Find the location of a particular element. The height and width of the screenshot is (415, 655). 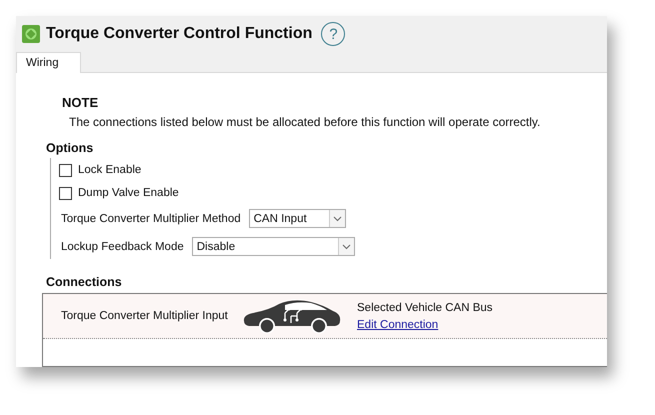

connection-name: Torque Converter Multiplier Input is located at coordinates (145, 316).